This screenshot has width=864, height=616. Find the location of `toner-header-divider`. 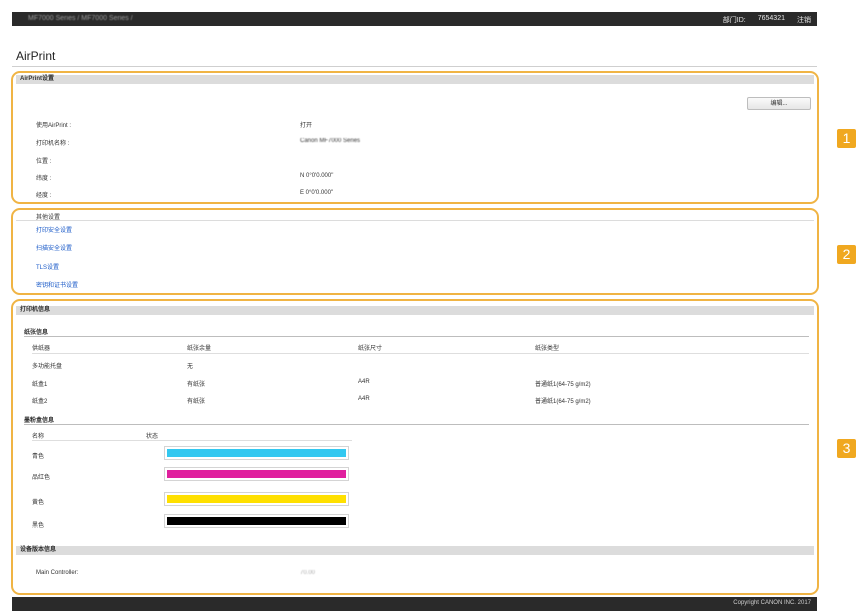

toner-header-divider is located at coordinates (192, 440).